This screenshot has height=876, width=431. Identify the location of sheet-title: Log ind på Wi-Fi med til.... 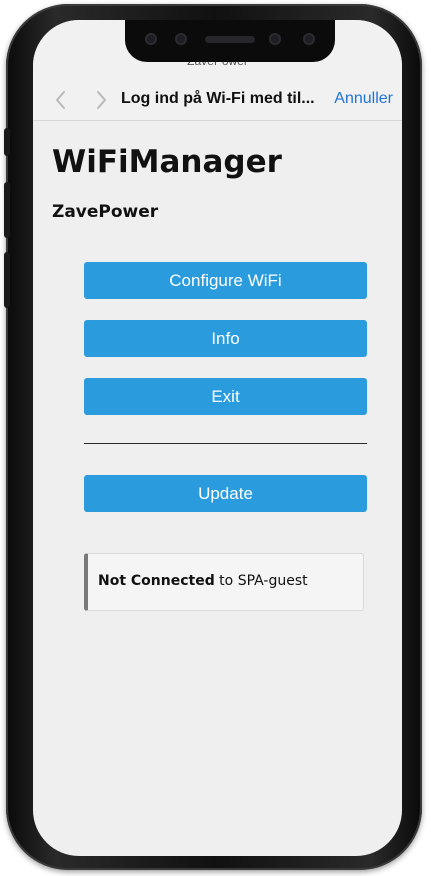
(218, 98).